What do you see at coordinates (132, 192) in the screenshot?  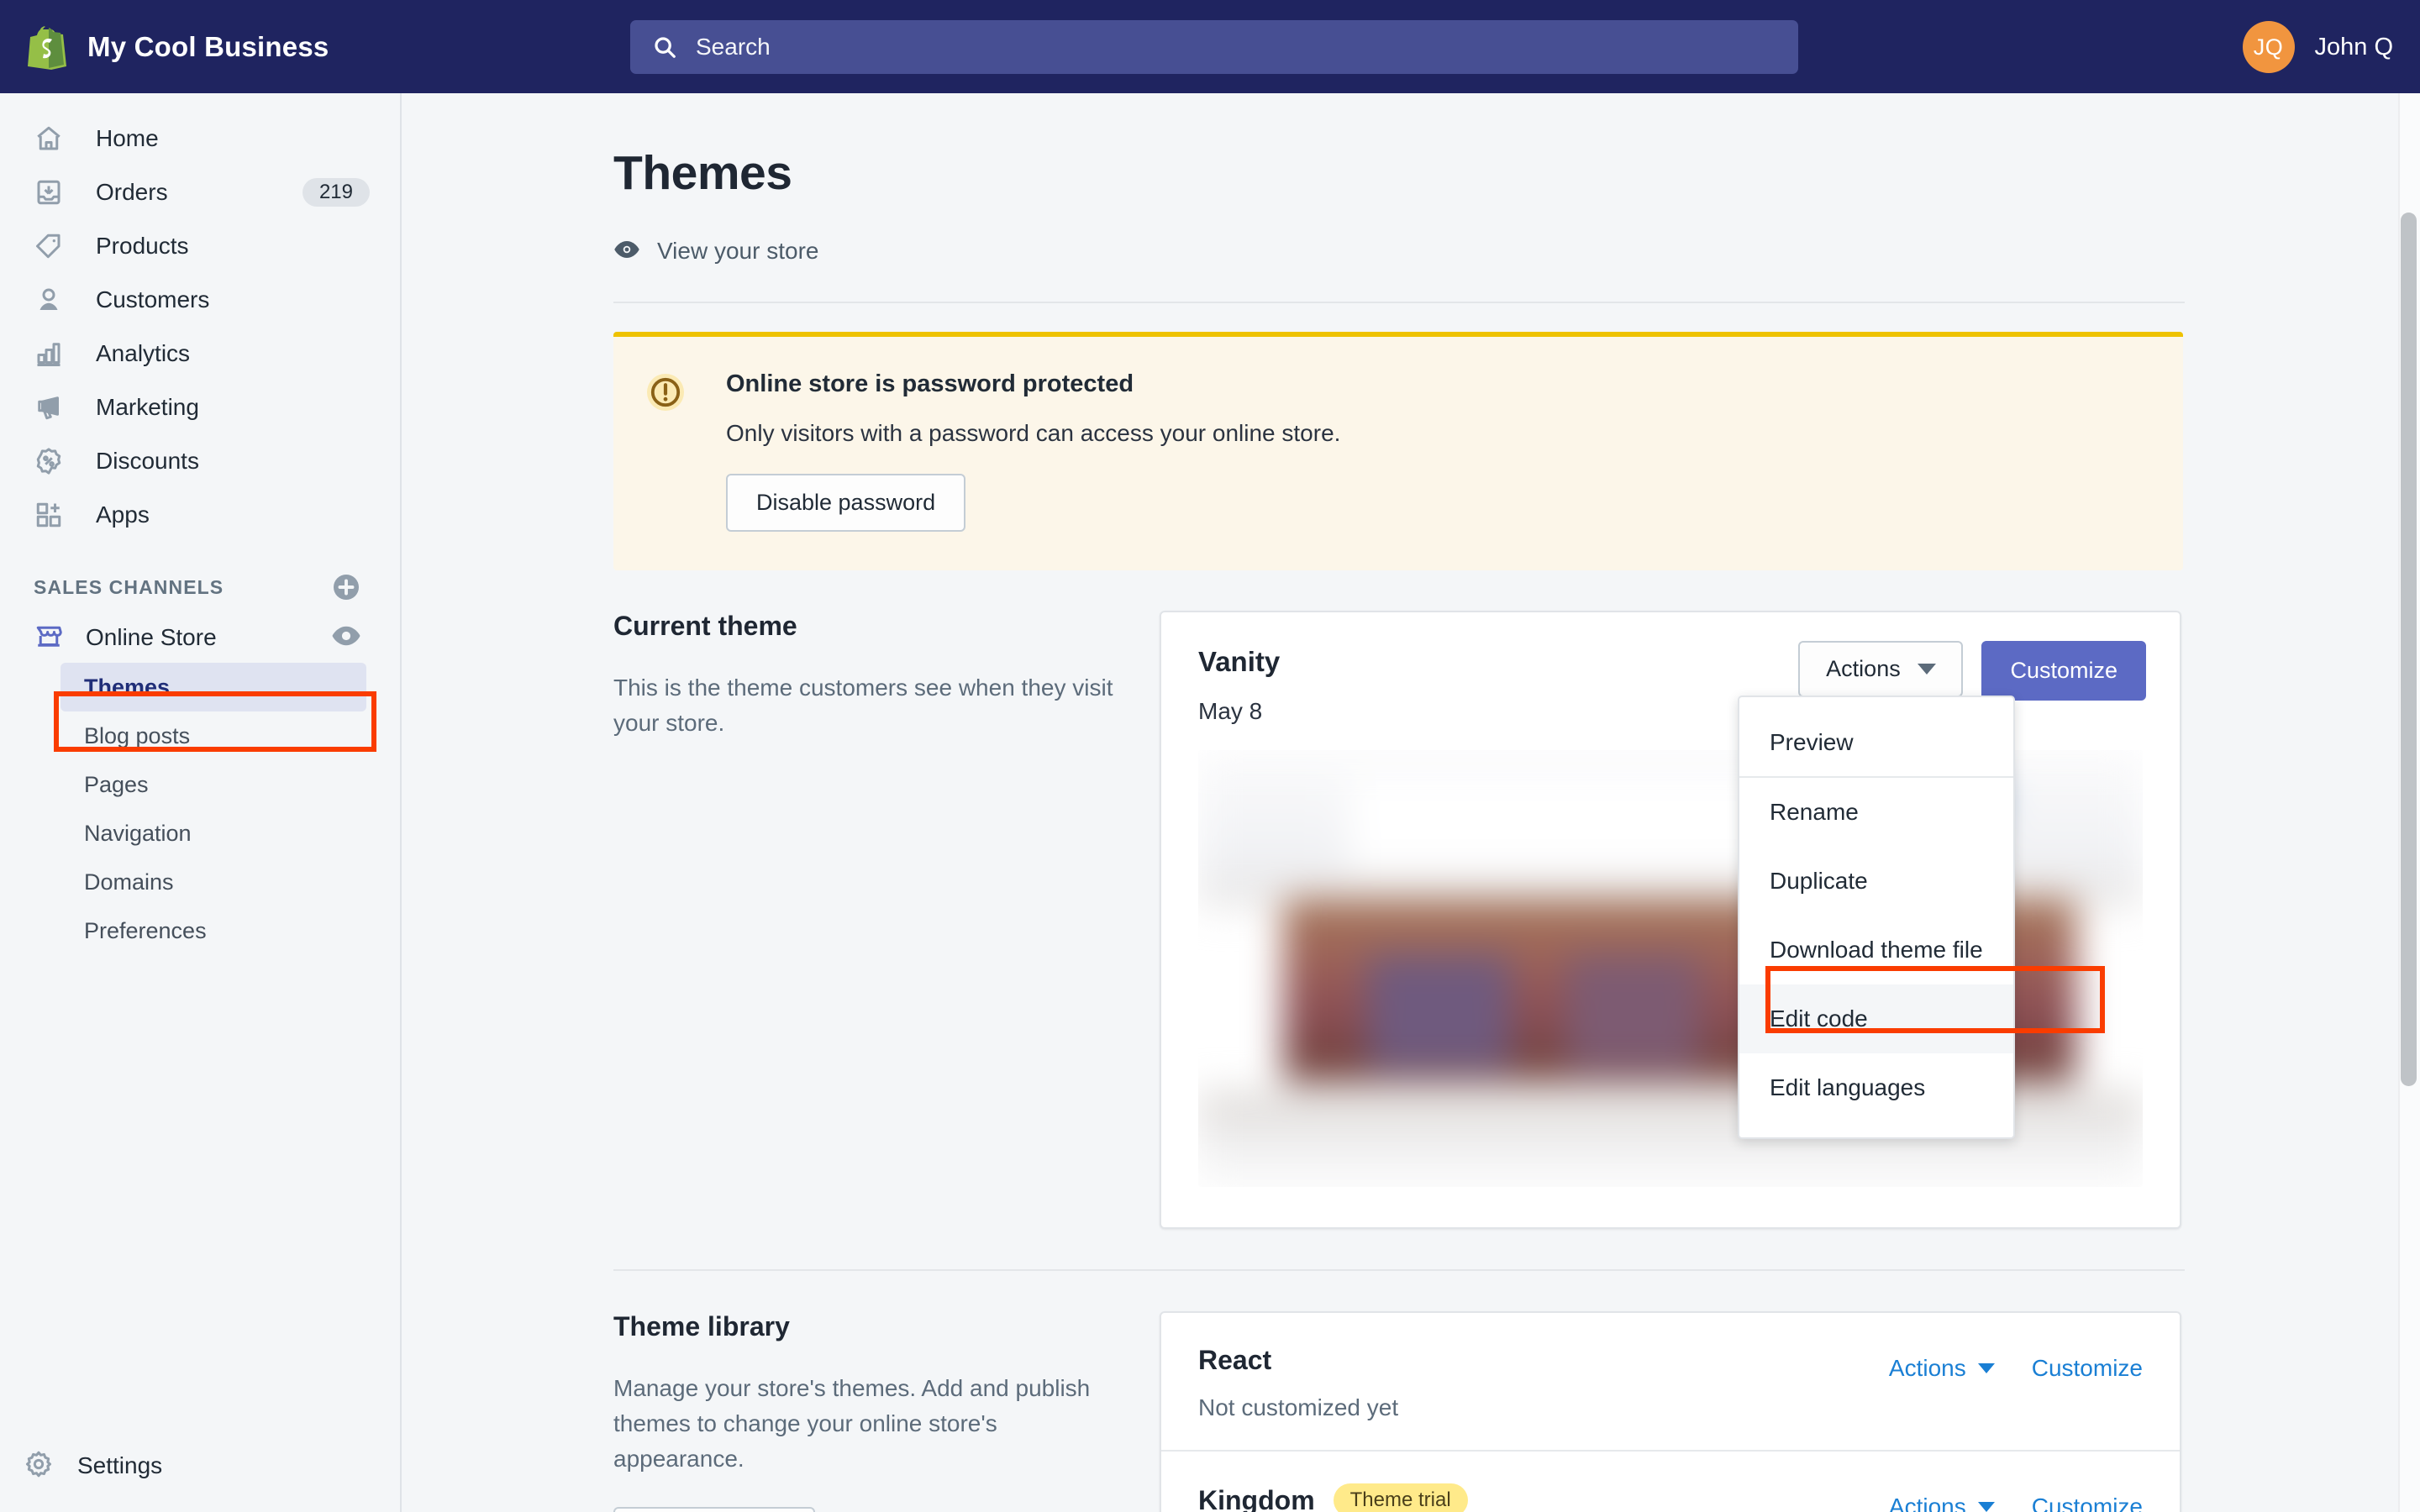 I see `sidebar-item-label: Orders` at bounding box center [132, 192].